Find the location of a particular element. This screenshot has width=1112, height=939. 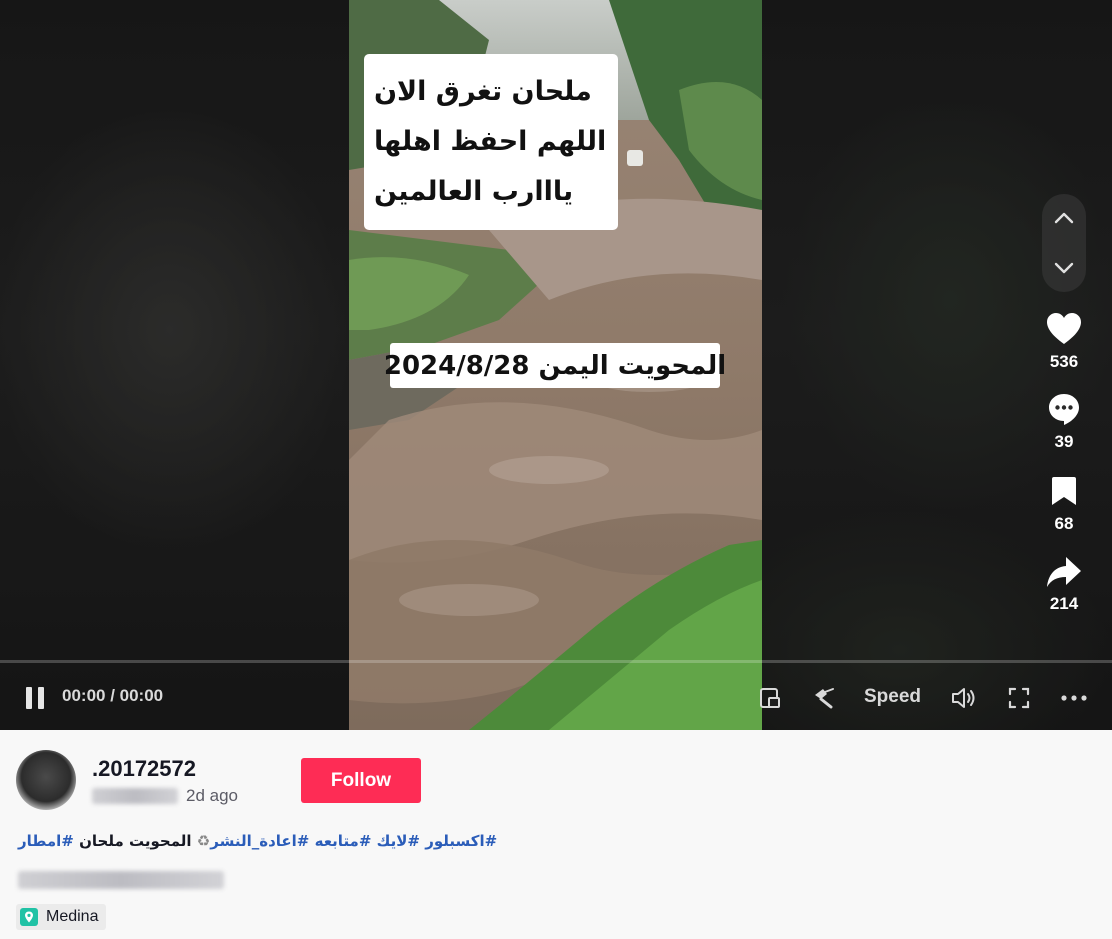

share-button: 214 is located at coordinates (1064, 585).